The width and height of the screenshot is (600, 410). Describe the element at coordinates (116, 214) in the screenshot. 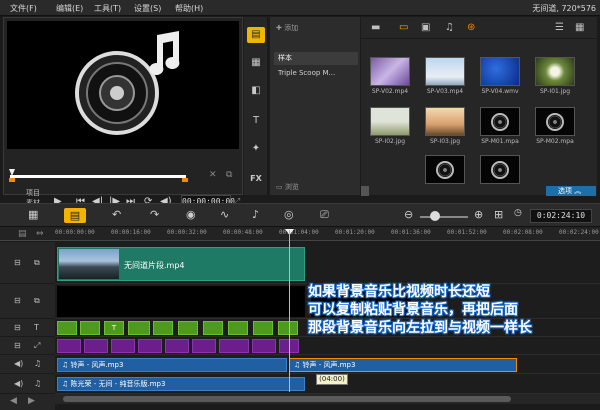

I see `undo-icon: ↶` at that location.